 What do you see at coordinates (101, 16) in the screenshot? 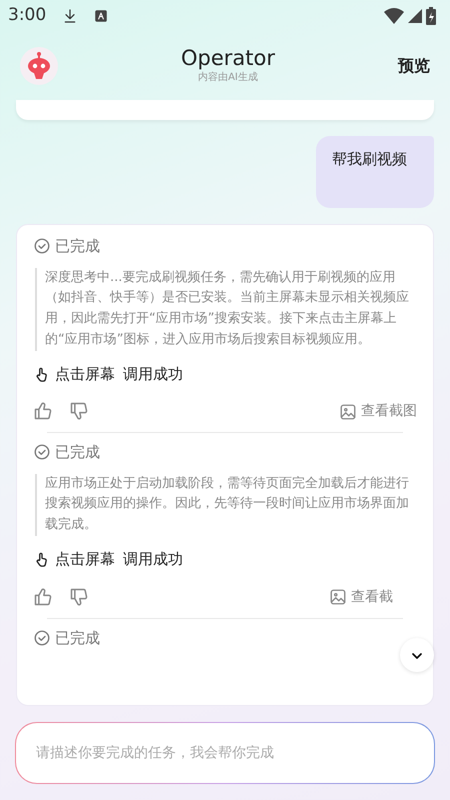
I see `keyboard-icon` at bounding box center [101, 16].